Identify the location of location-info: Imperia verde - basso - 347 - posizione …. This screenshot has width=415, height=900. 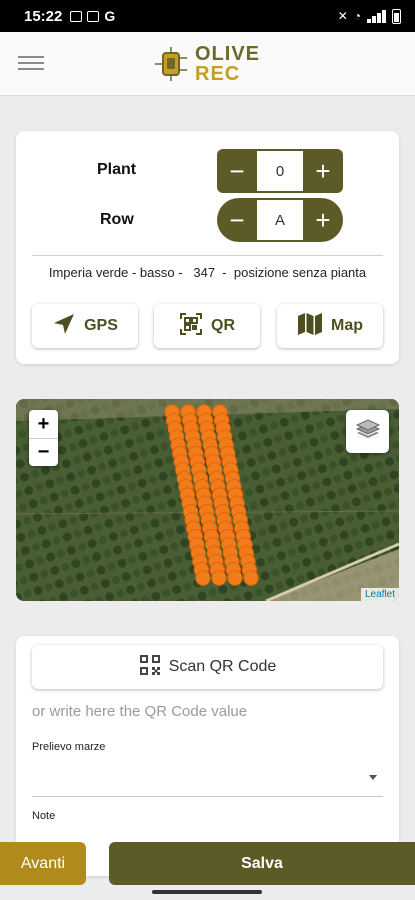
(207, 272).